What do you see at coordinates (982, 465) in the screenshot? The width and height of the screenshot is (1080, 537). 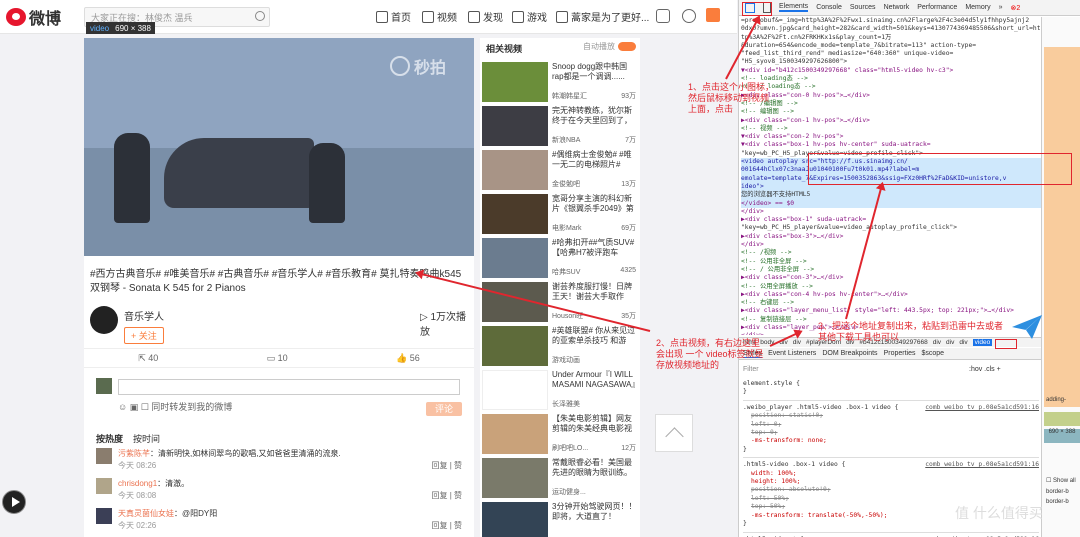 I see `rule-source-link: comb_weibo_tv_p.08e5a1cd591:16` at bounding box center [982, 465].